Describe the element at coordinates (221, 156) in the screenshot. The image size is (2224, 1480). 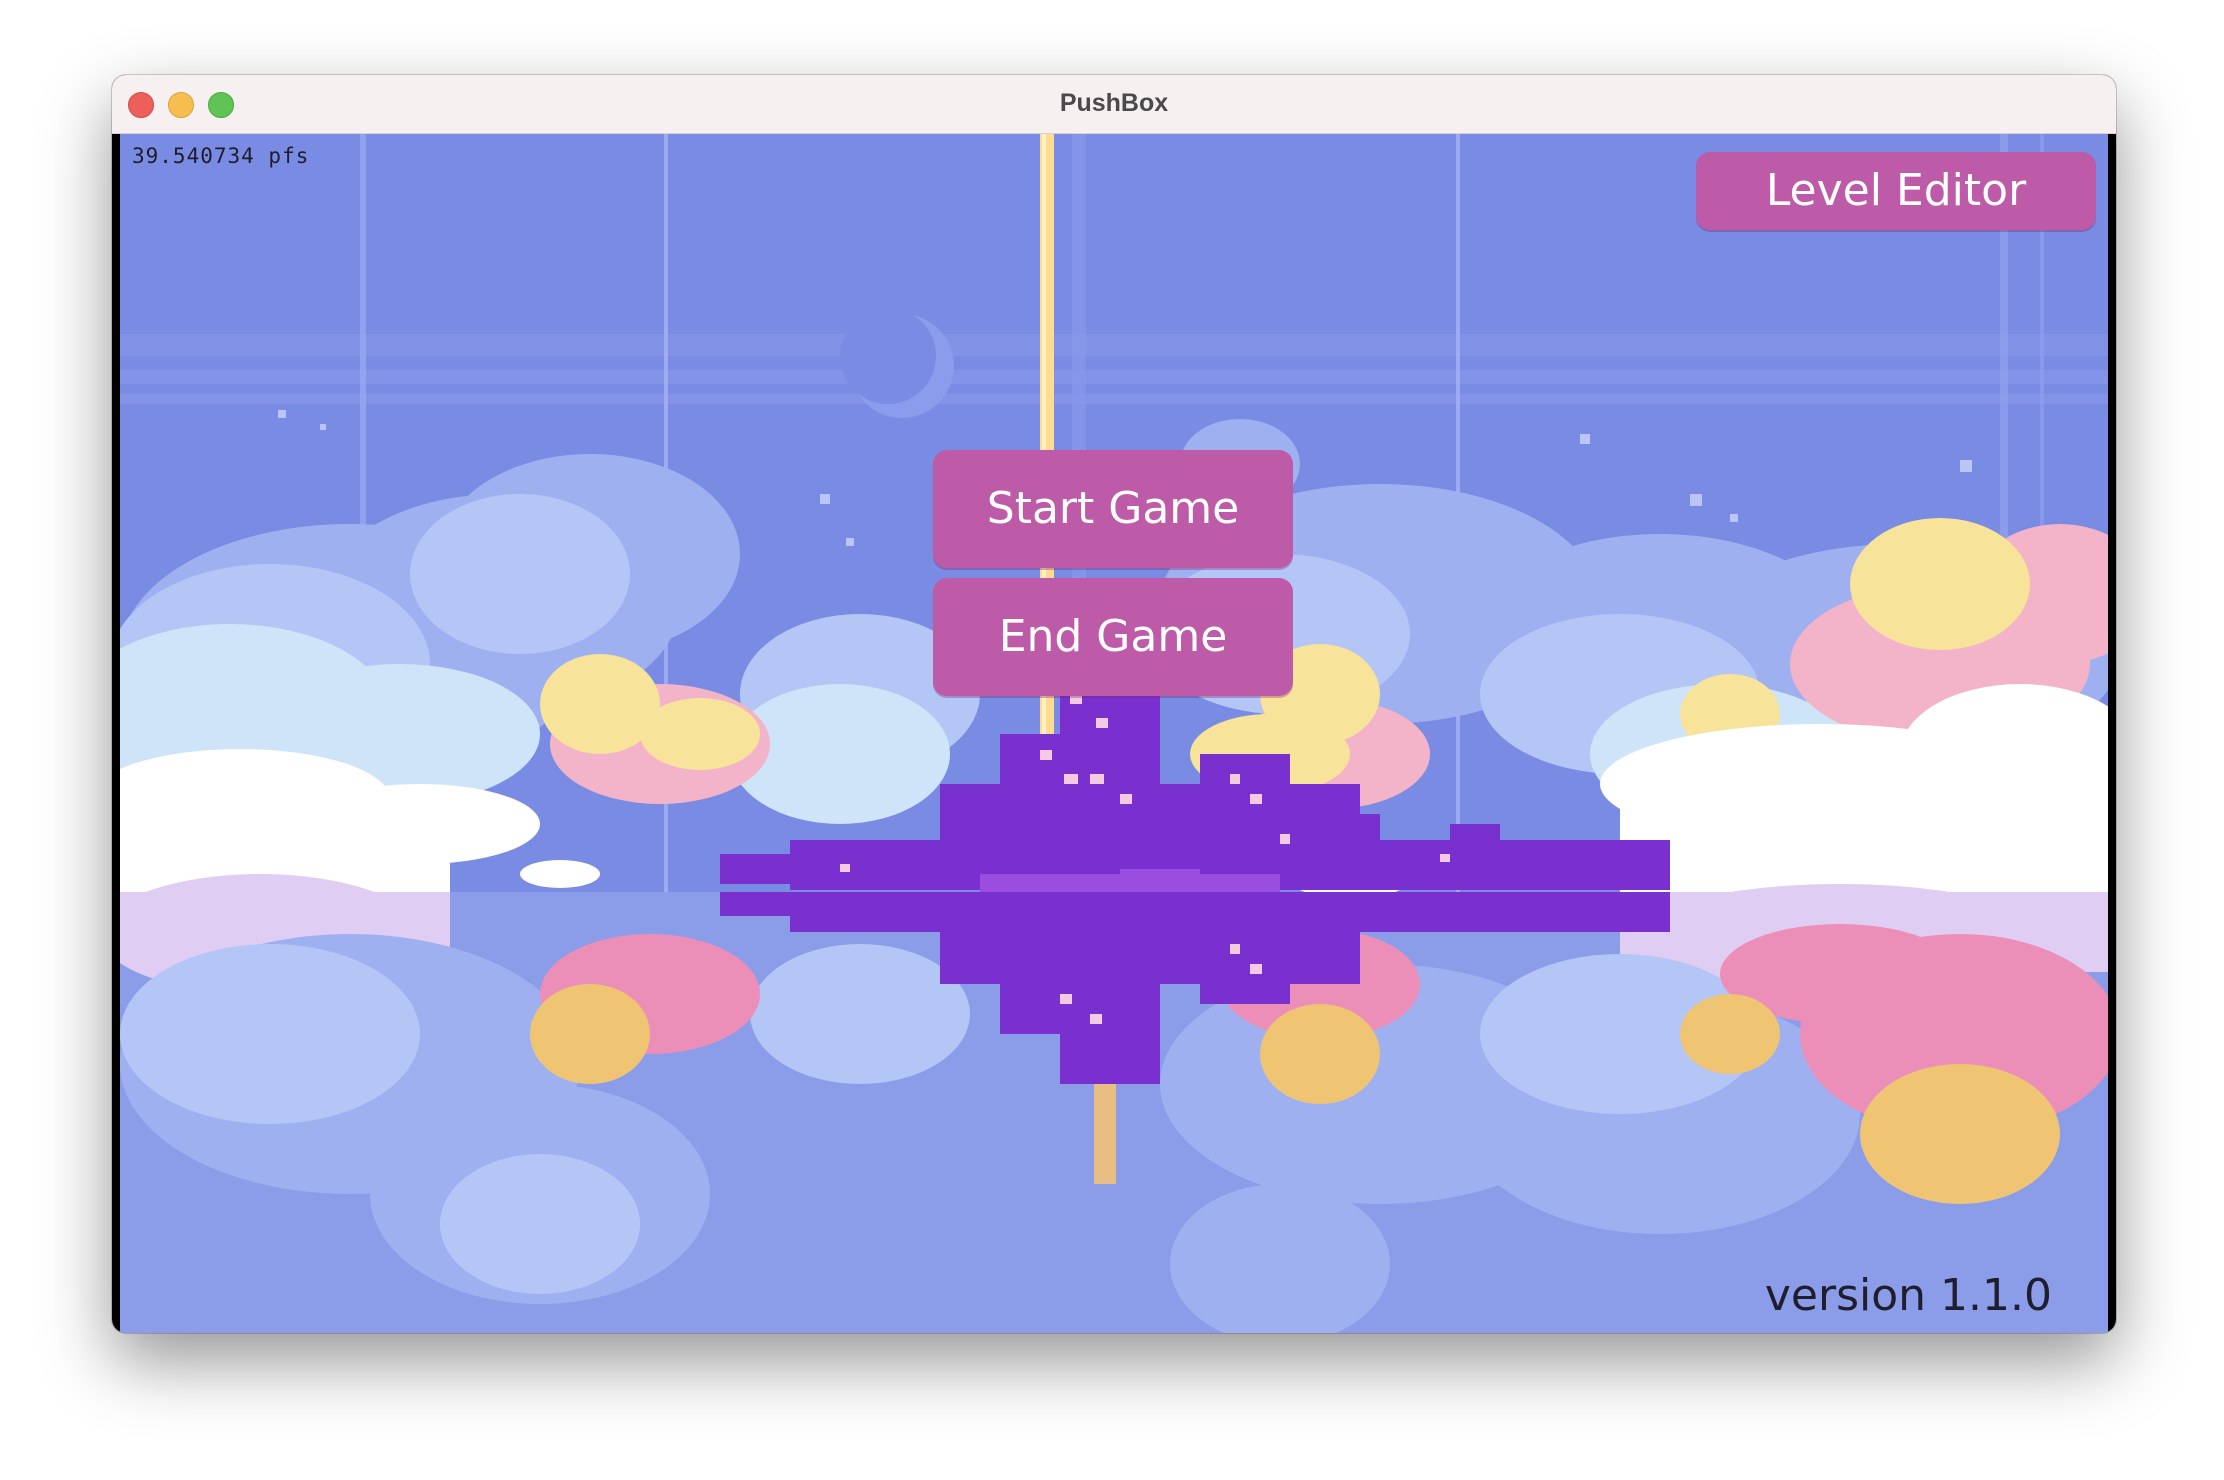
I see `fps-counter: 39.540734 pfs` at that location.